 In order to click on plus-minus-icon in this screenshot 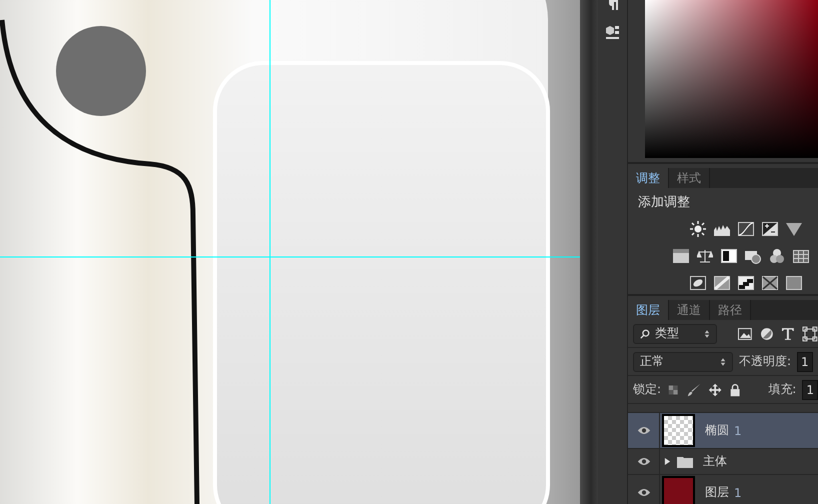, I will do `click(770, 228)`.